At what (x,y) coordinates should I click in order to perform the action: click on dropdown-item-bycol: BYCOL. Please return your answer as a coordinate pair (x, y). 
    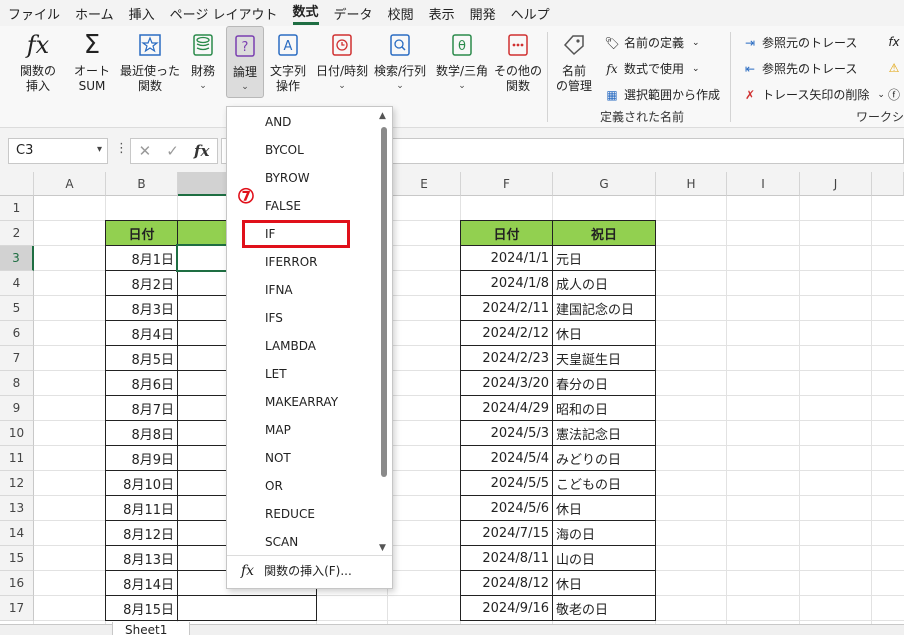
    Looking at the image, I should click on (284, 150).